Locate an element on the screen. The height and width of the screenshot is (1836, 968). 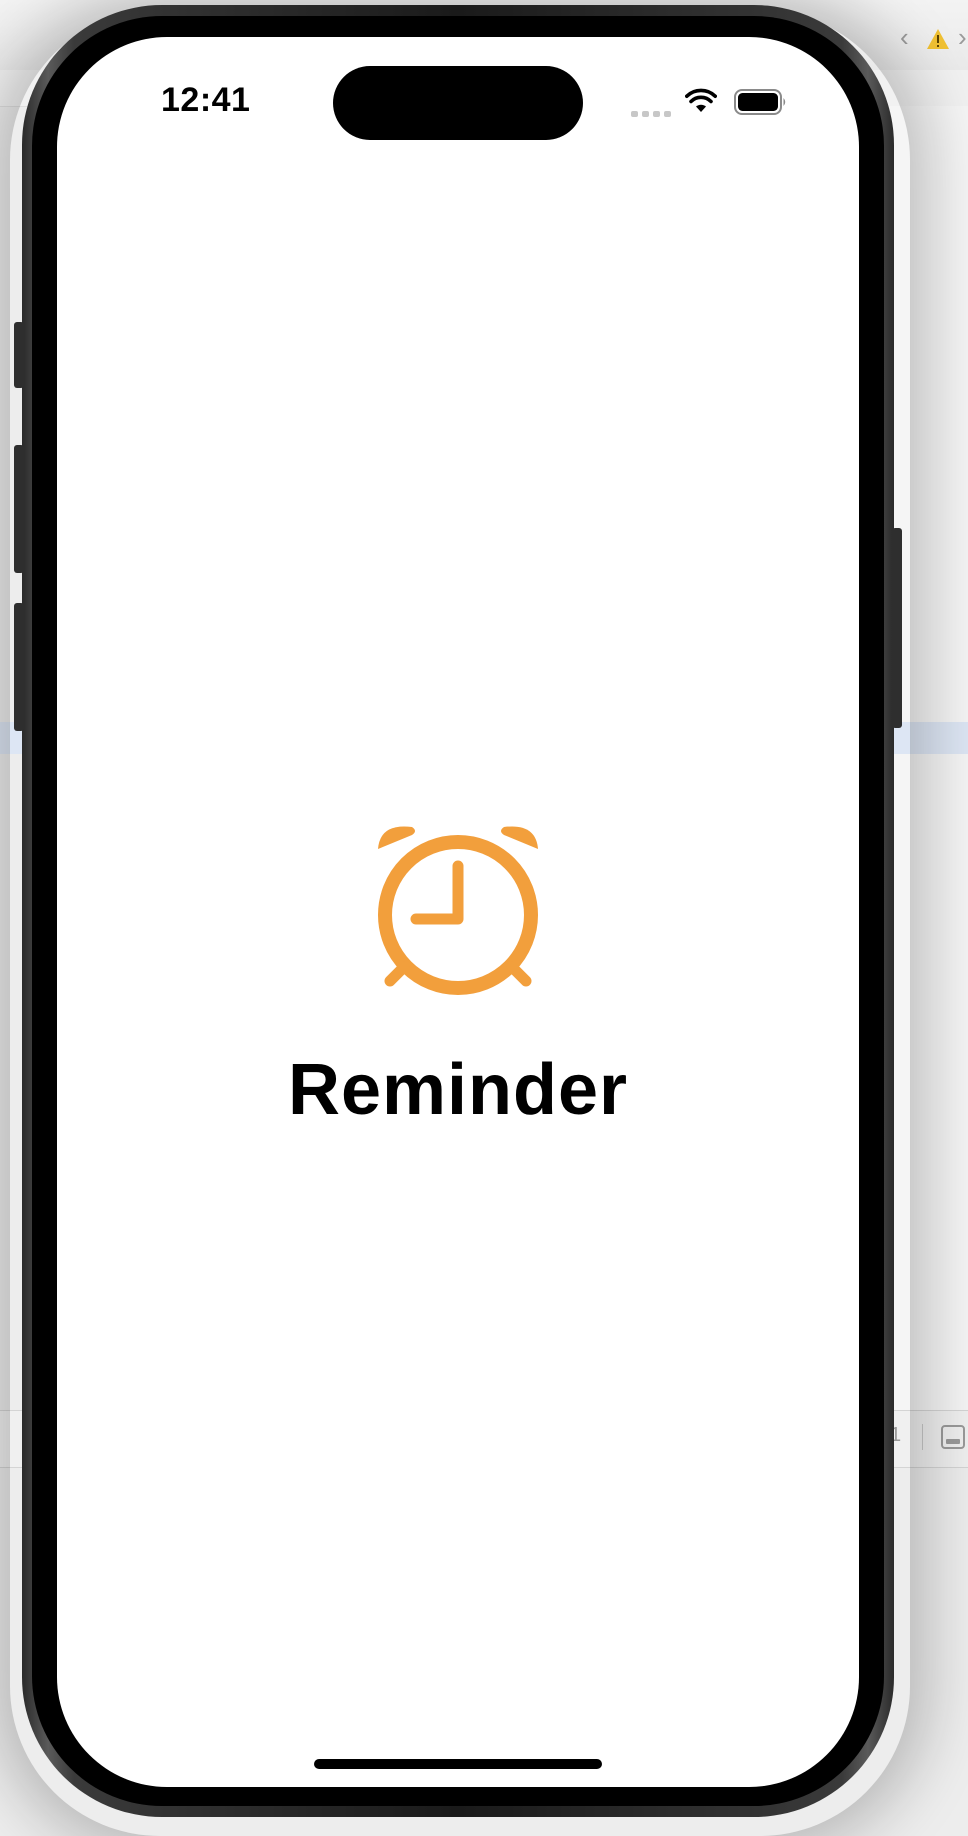
volume-up-button is located at coordinates (19, 509).